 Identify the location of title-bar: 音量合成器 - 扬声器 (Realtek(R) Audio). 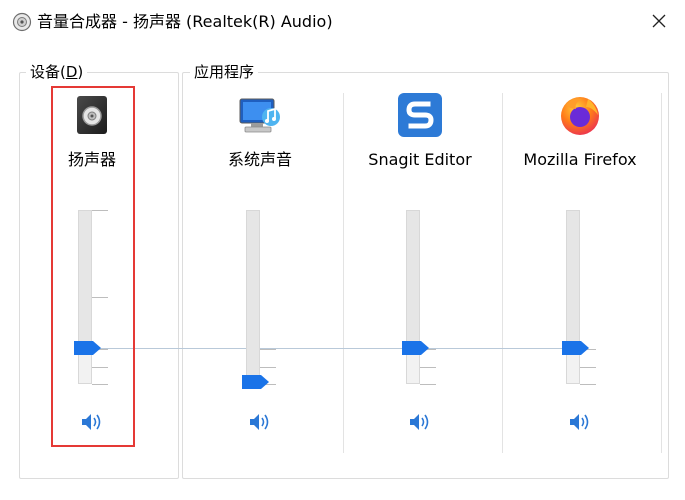
(342, 22).